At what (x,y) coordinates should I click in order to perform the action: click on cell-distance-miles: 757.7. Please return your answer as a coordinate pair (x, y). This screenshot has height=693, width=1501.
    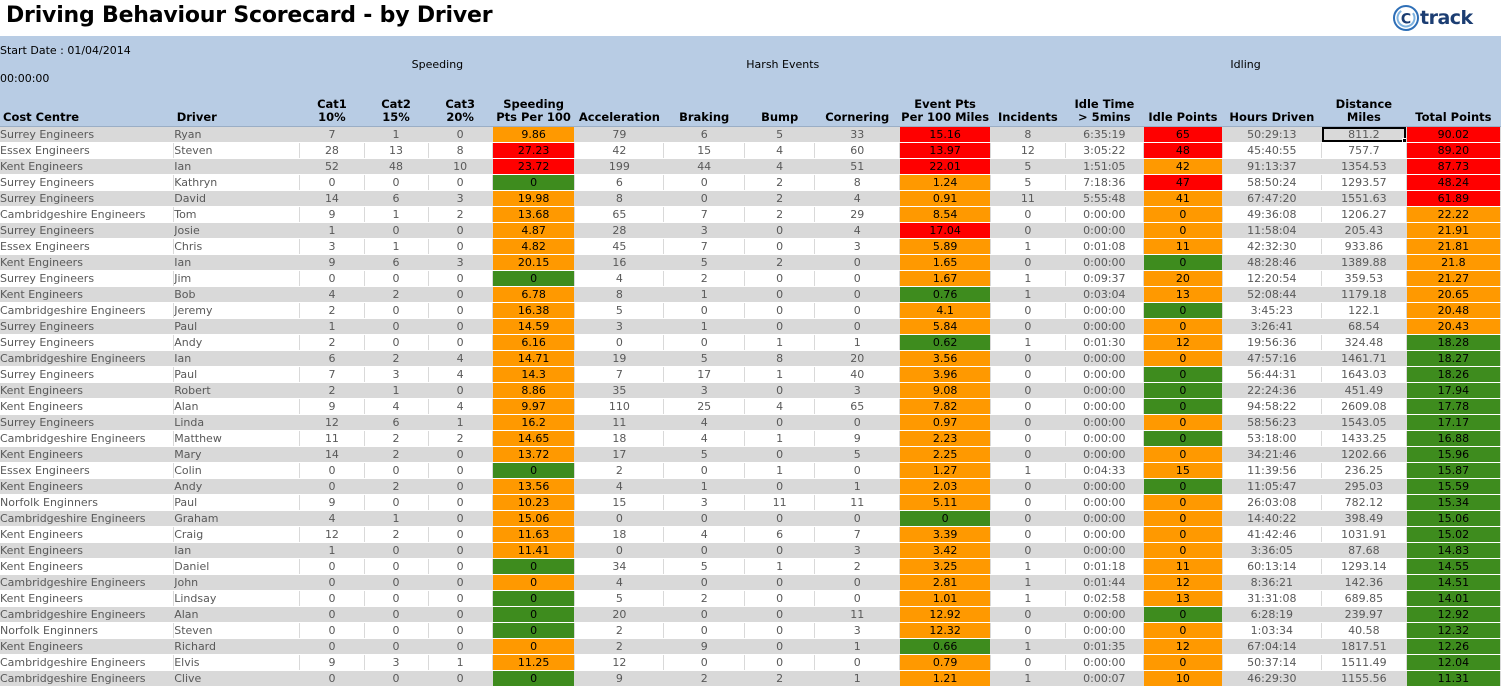
    Looking at the image, I should click on (1364, 150).